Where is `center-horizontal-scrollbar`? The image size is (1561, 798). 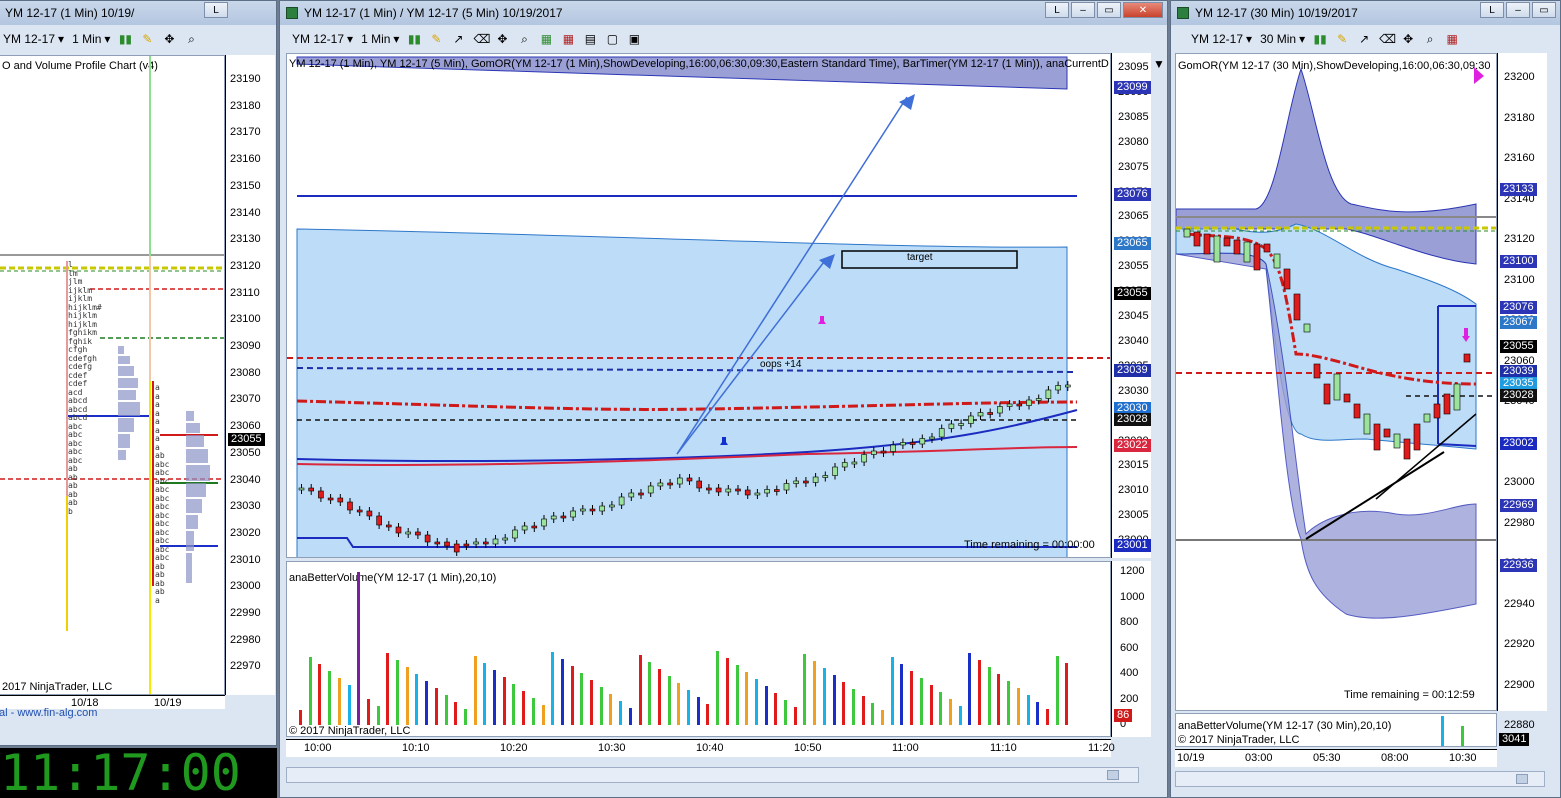
center-horizontal-scrollbar is located at coordinates (712, 775).